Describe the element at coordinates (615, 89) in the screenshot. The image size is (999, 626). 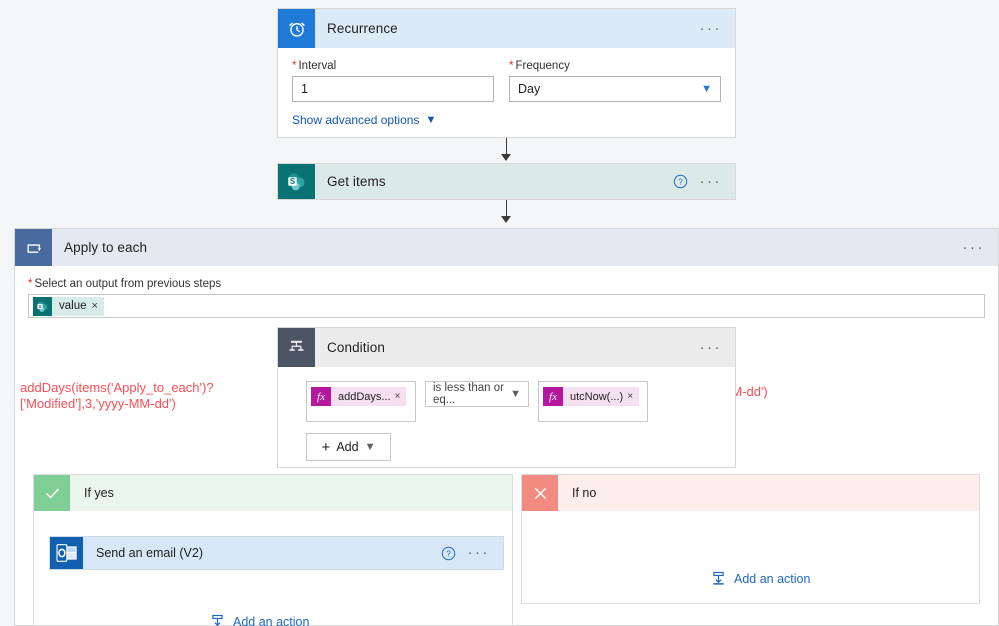
I see `frequency-select: Day ▼` at that location.